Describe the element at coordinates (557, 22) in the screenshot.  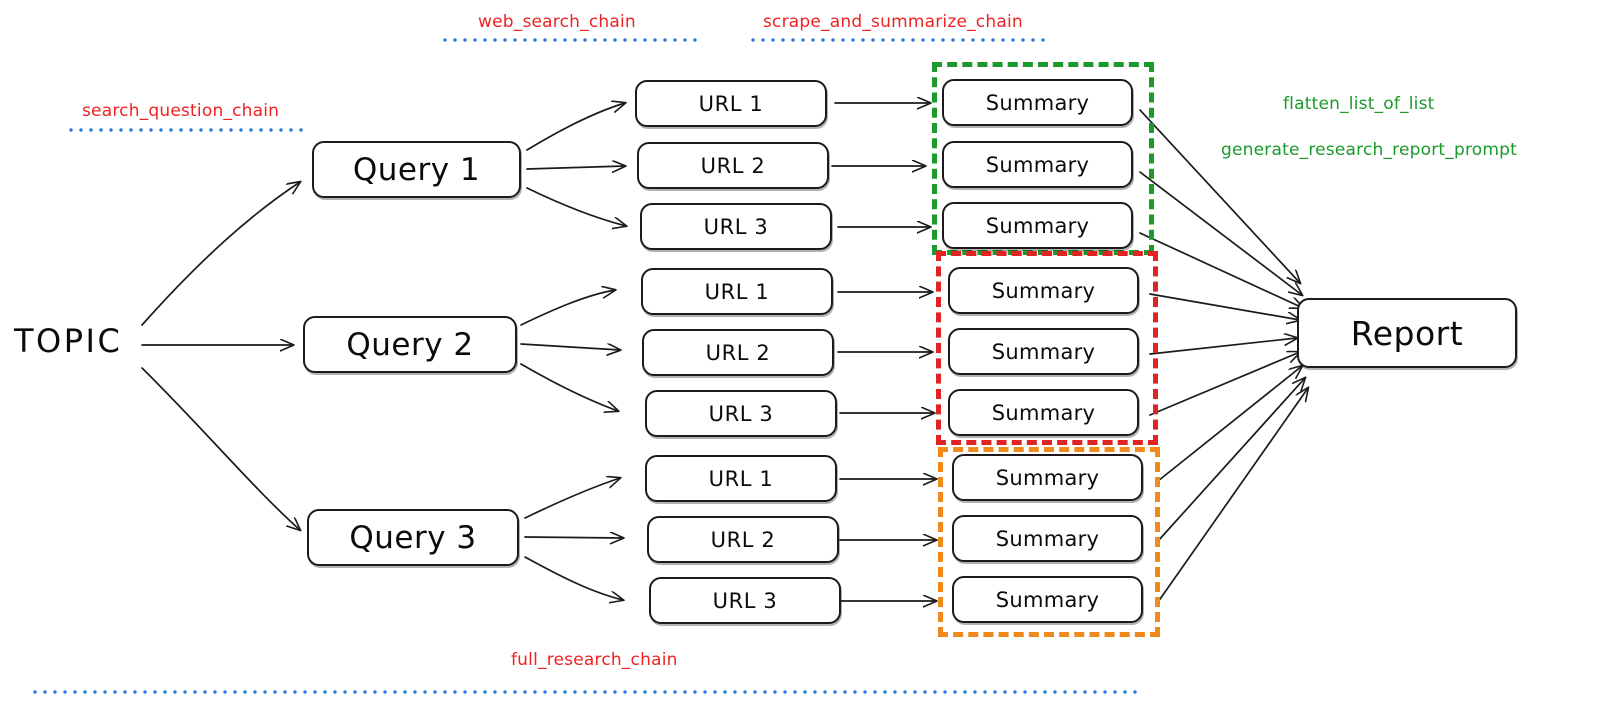
I see `label-web-search-chain: web_search_chain` at that location.